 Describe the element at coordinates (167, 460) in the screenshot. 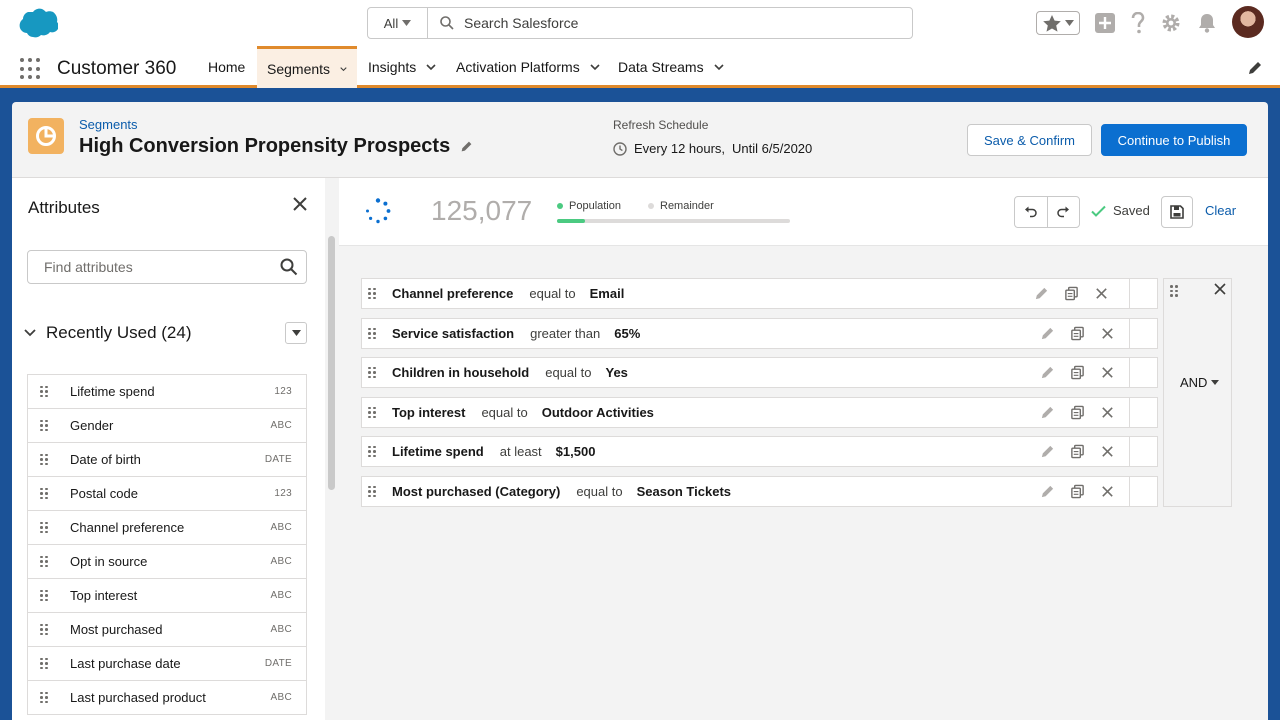

I see `attribute-item: Date of birth DATE` at that location.